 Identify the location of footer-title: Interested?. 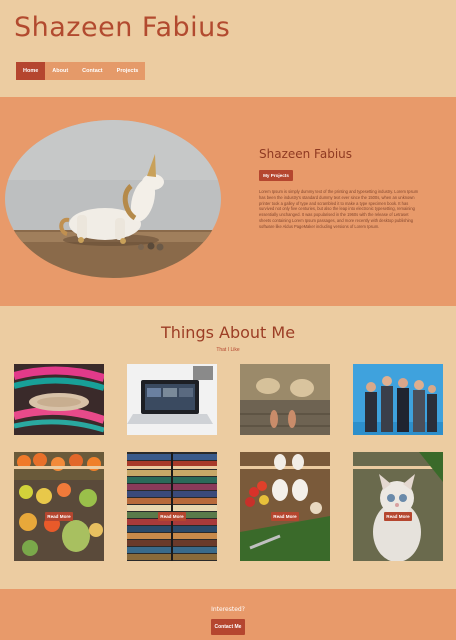
(228, 609).